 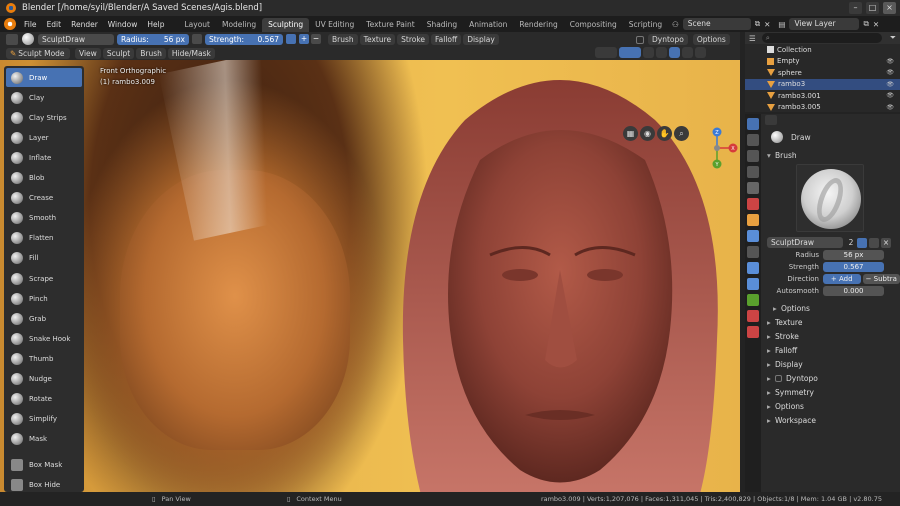 I want to click on navigation-gizmo: Z X Y, so click(x=717, y=148).